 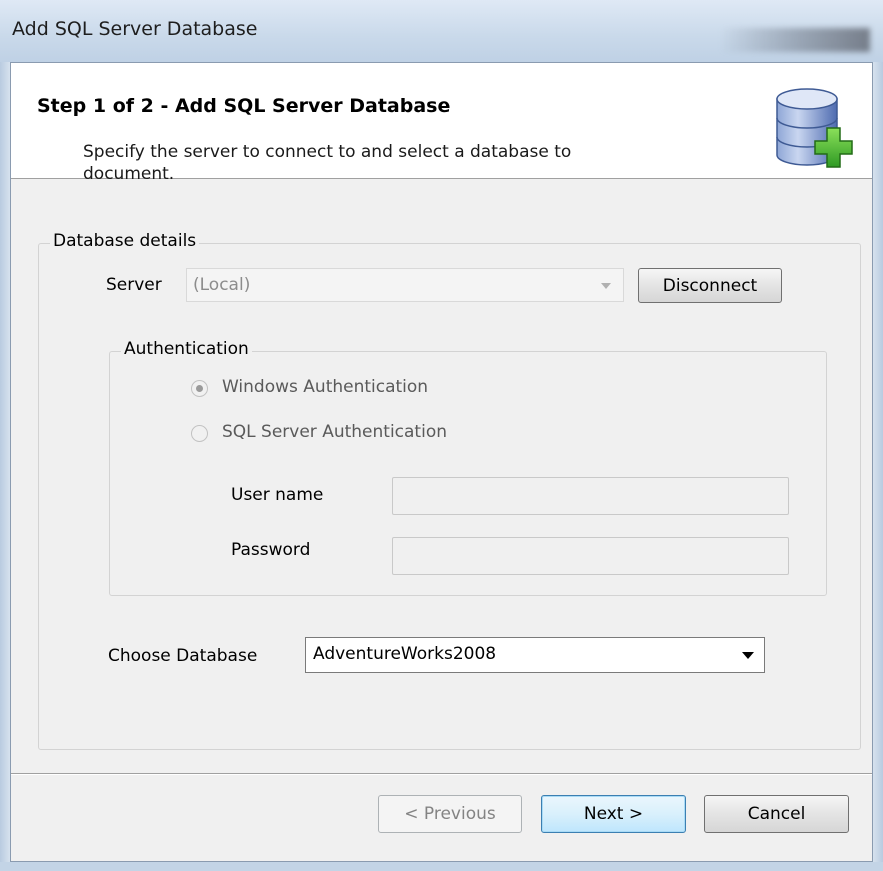 What do you see at coordinates (590, 496) in the screenshot?
I see `username-field` at bounding box center [590, 496].